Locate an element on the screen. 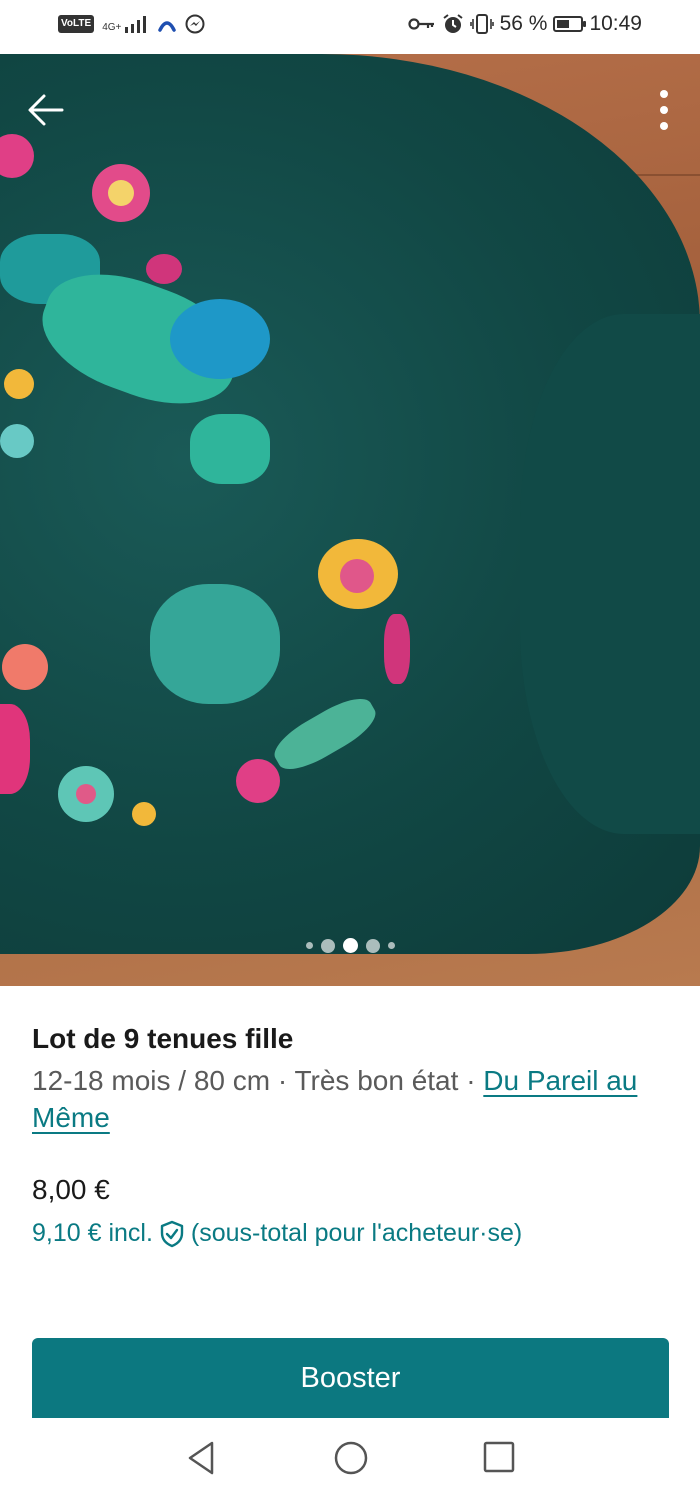 The width and height of the screenshot is (700, 1498). more-vertical-icon is located at coordinates (664, 110).